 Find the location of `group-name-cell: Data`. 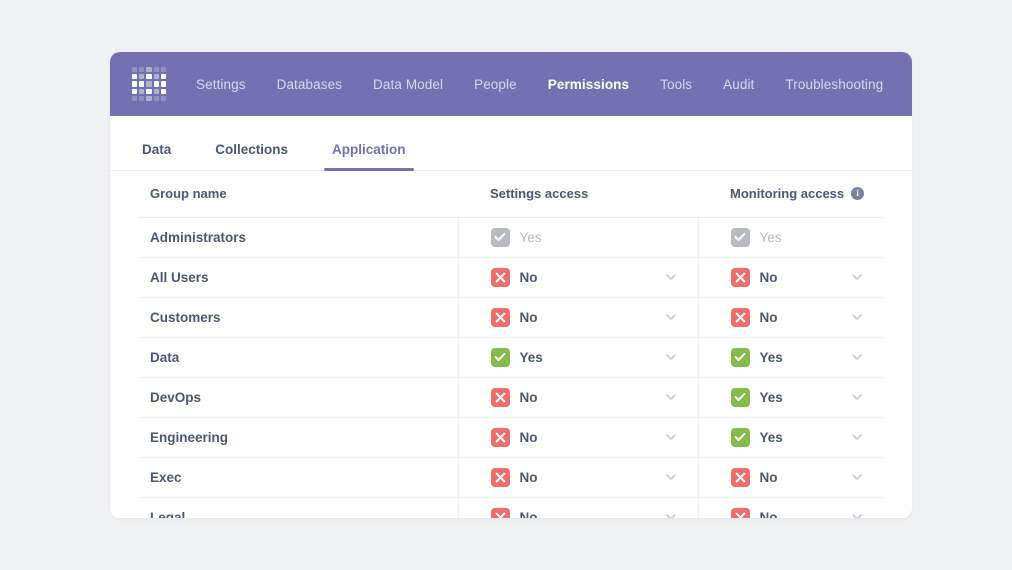

group-name-cell: Data is located at coordinates (298, 357).